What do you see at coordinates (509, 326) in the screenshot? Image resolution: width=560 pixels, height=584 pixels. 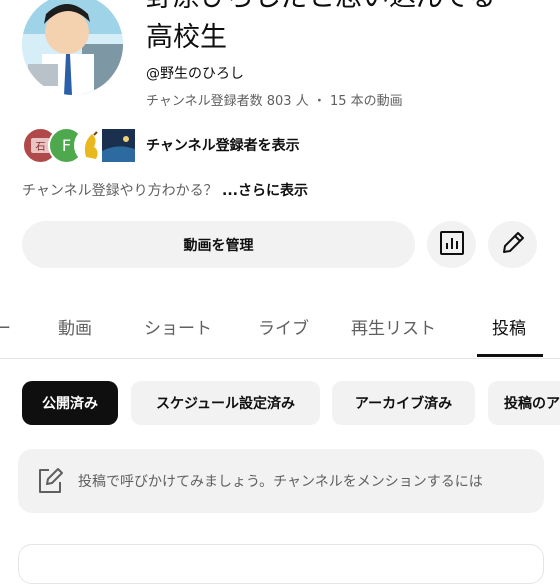 I see `tab-posts: 投稿` at bounding box center [509, 326].